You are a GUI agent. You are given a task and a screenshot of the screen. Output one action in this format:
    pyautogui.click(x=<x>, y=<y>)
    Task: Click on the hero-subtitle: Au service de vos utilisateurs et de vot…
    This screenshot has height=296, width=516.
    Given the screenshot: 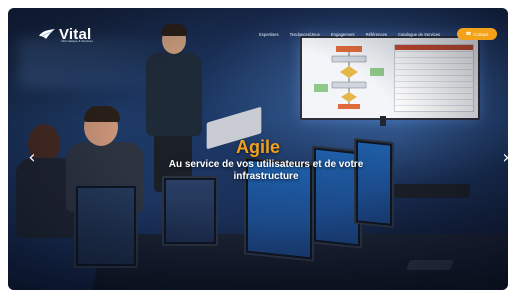 What is the action you would take?
    pyautogui.click(x=266, y=170)
    